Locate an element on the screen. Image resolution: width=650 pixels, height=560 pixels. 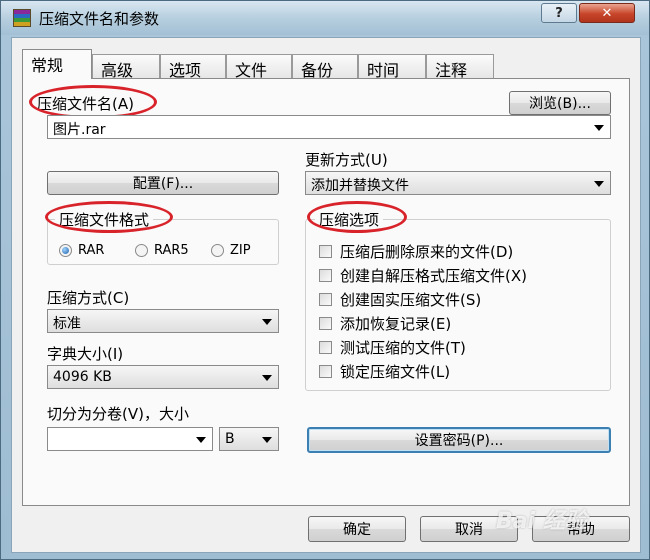
option-delete-after: 压缩后删除原来的文件(D) is located at coordinates (416, 251).